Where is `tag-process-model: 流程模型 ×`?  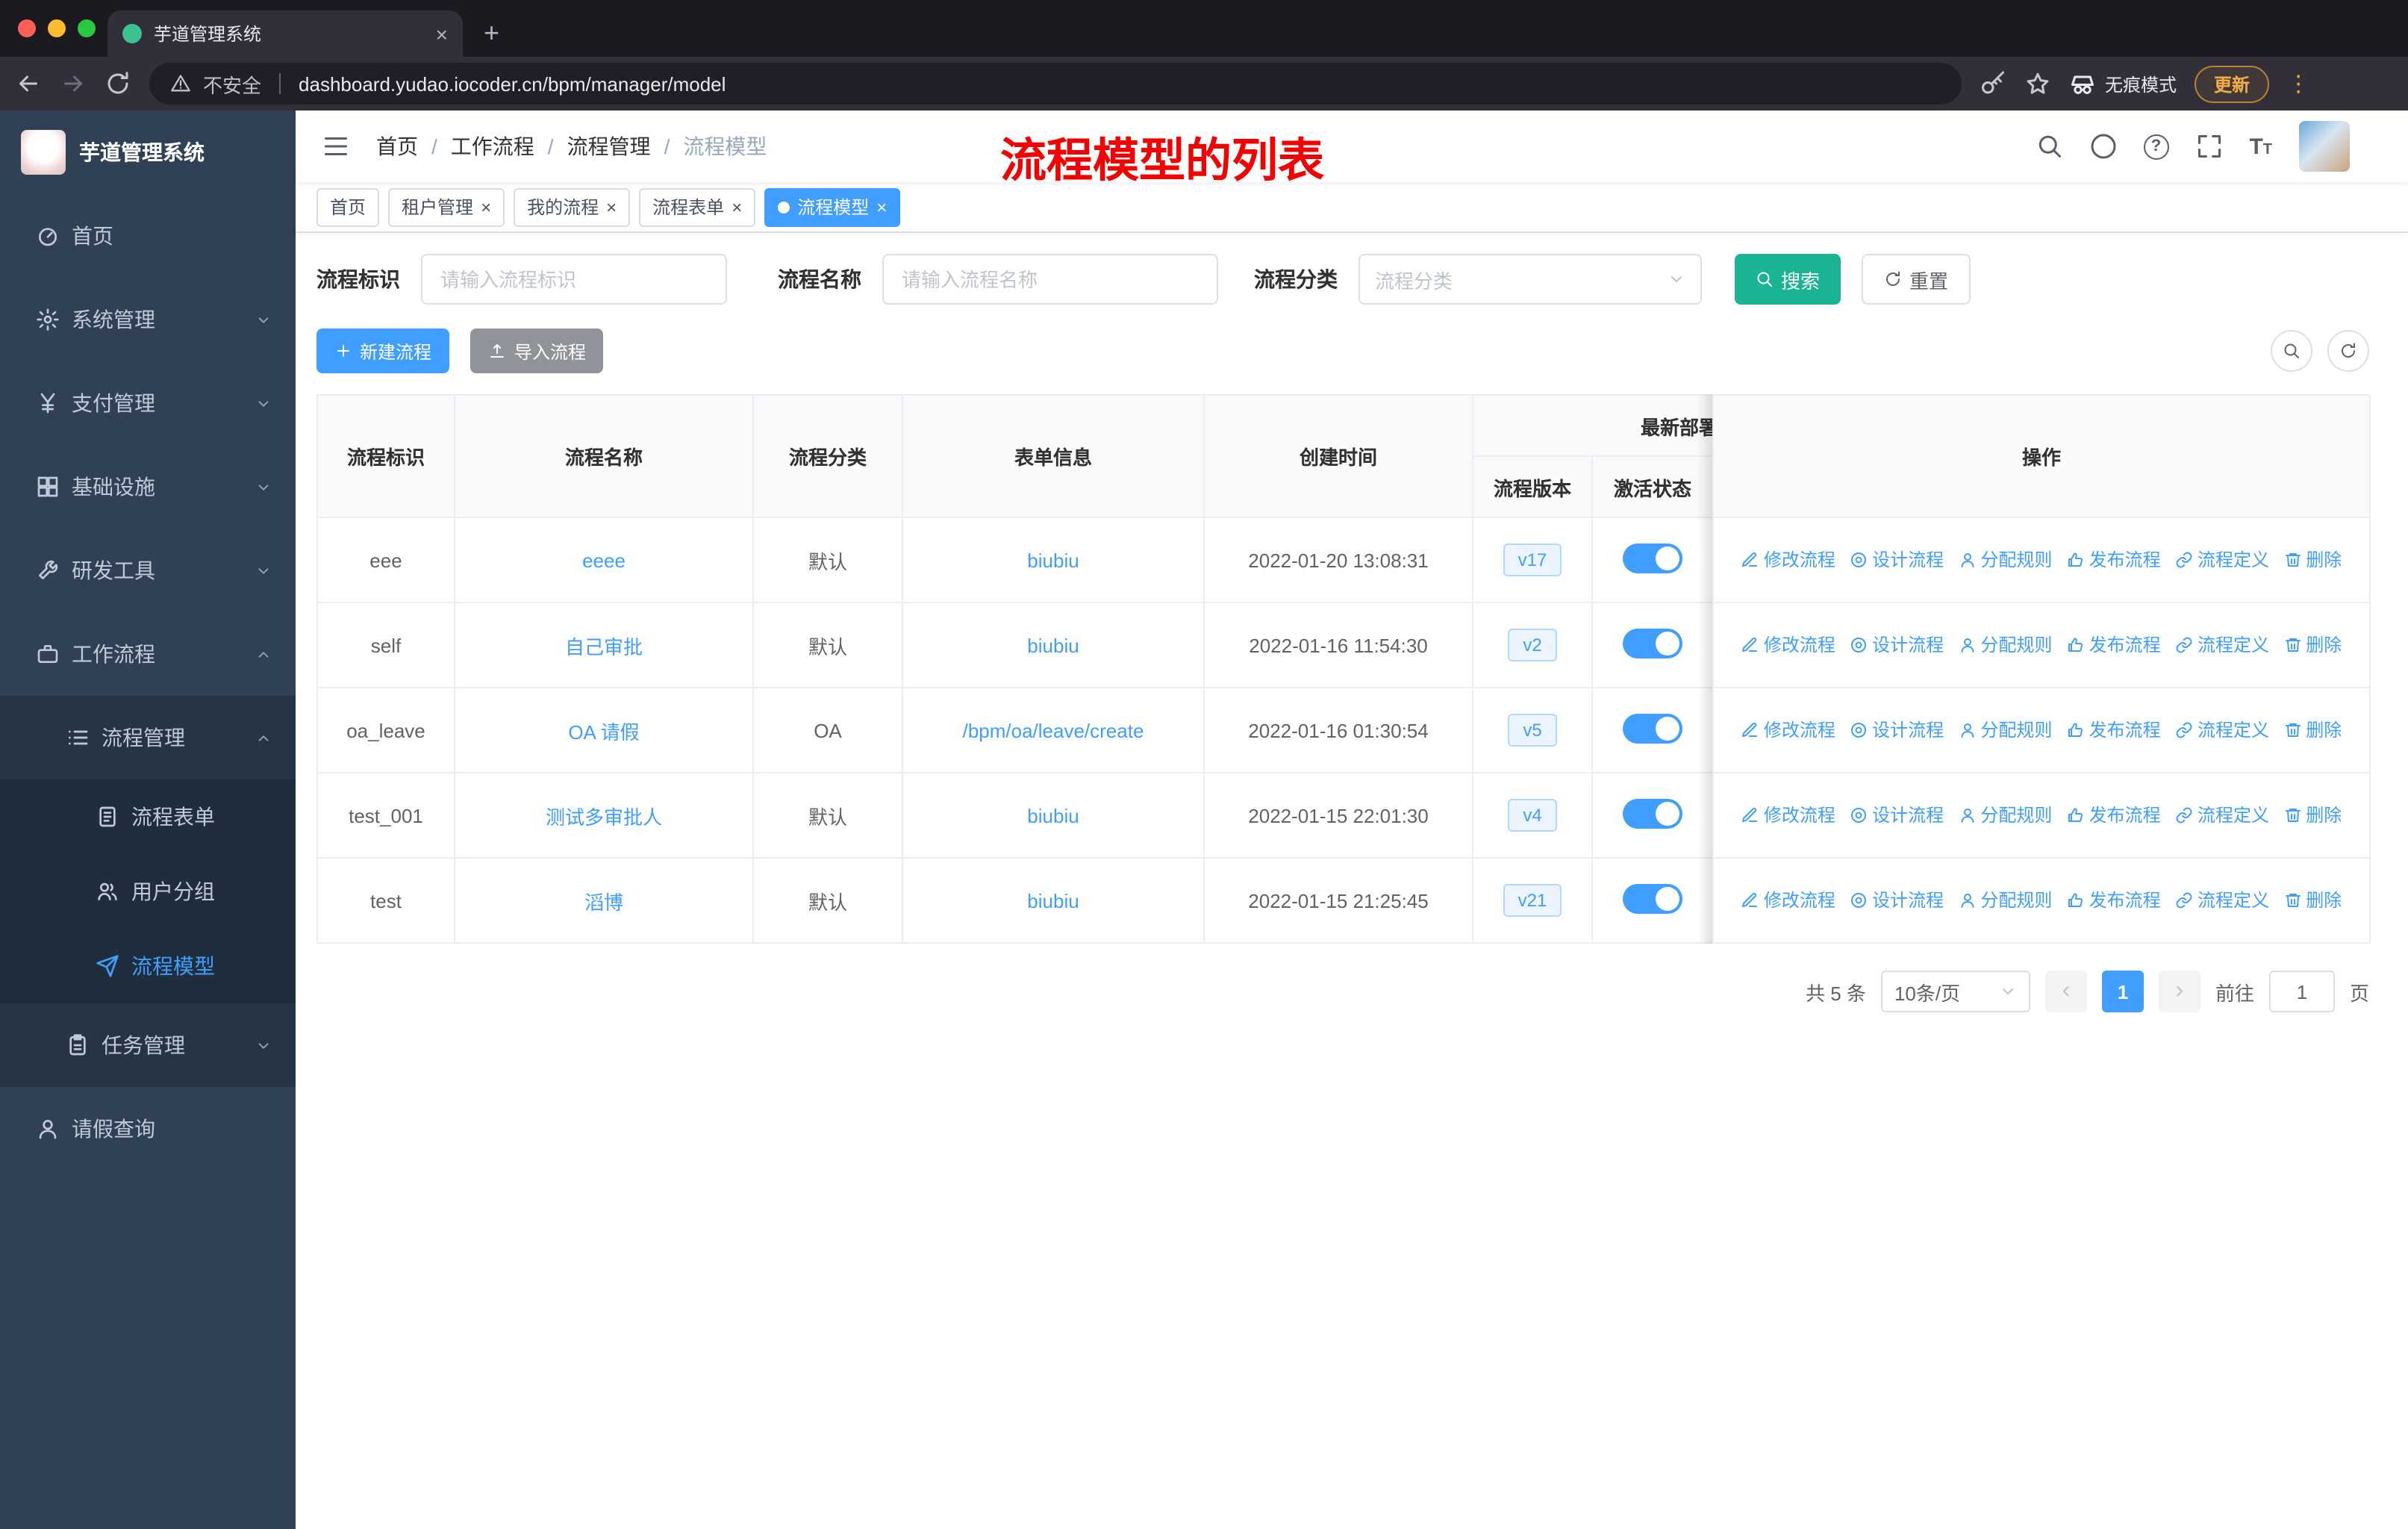 tag-process-model: 流程模型 × is located at coordinates (832, 207).